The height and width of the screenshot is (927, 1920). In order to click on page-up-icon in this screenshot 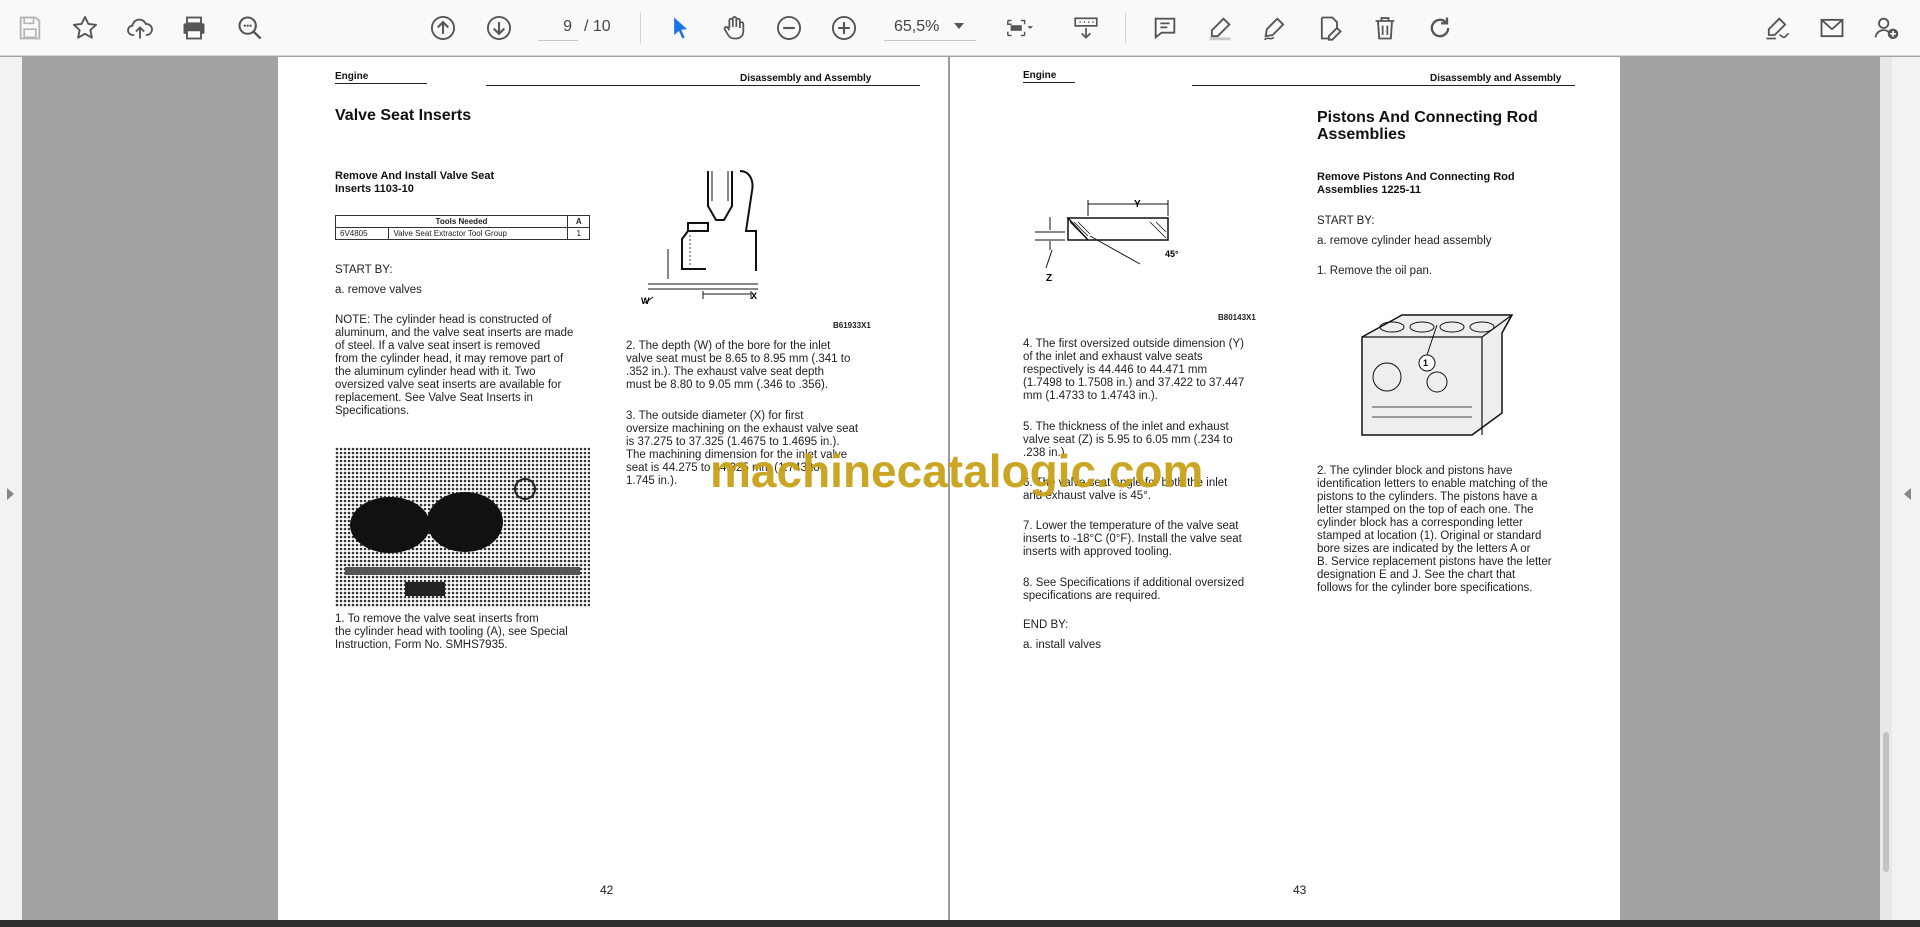, I will do `click(443, 28)`.